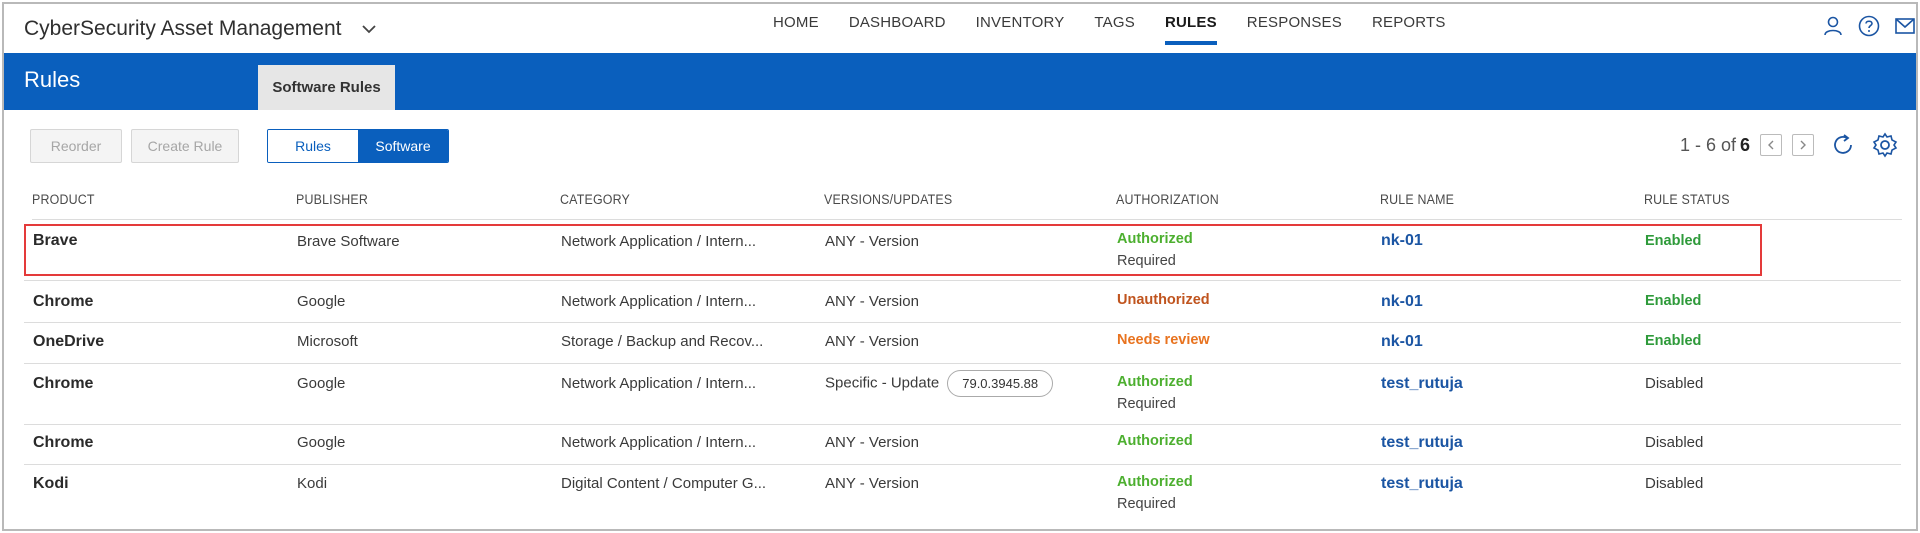  Describe the element at coordinates (1167, 199) in the screenshot. I see `col-authorization: AUTHORIZATION` at that location.